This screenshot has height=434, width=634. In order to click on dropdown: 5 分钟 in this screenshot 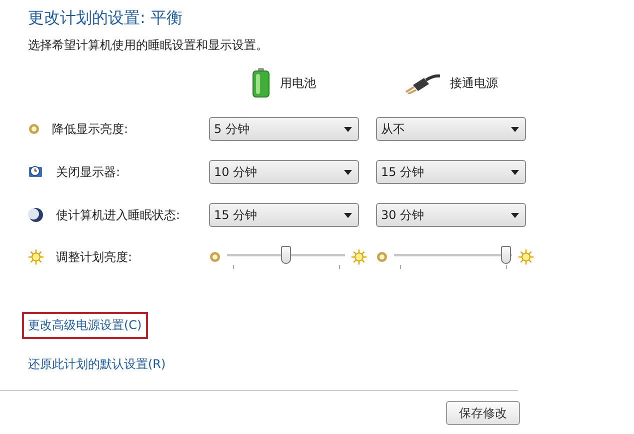, I will do `click(284, 129)`.